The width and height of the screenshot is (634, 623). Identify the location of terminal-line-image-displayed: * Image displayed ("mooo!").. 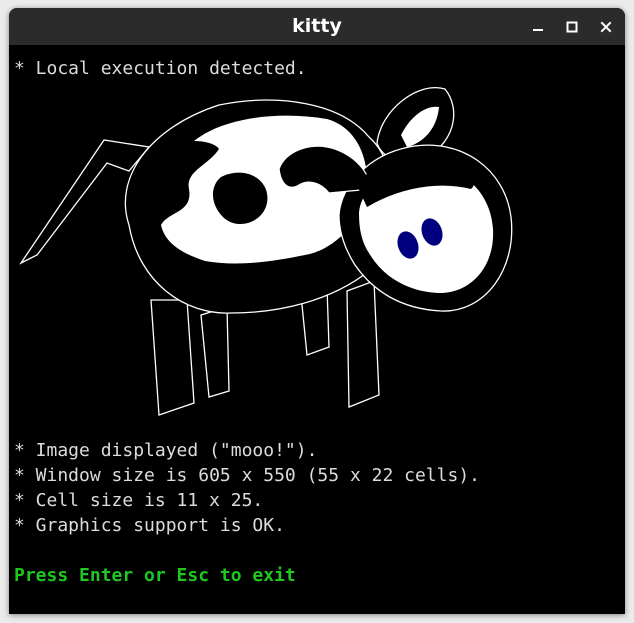
(166, 450).